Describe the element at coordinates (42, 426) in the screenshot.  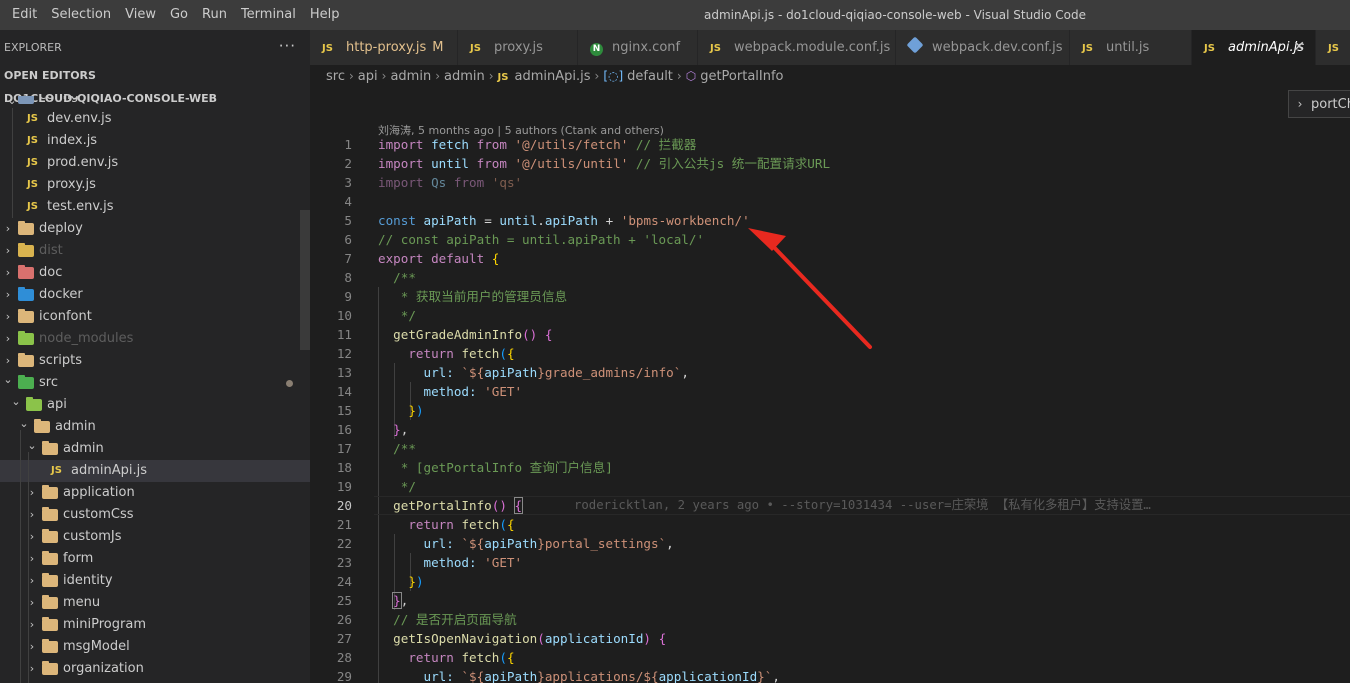
I see `folder-open-icon` at that location.